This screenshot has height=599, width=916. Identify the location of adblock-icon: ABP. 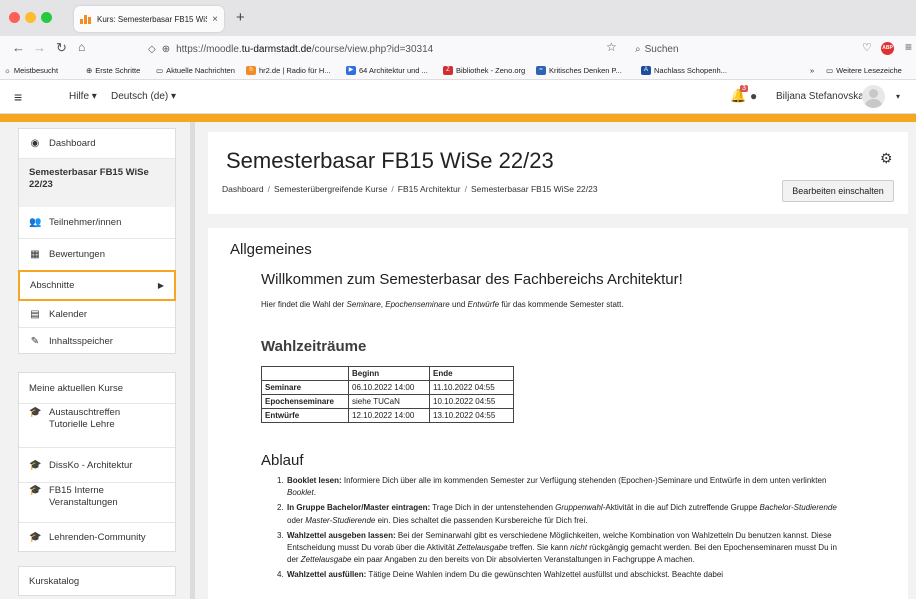
(887, 48).